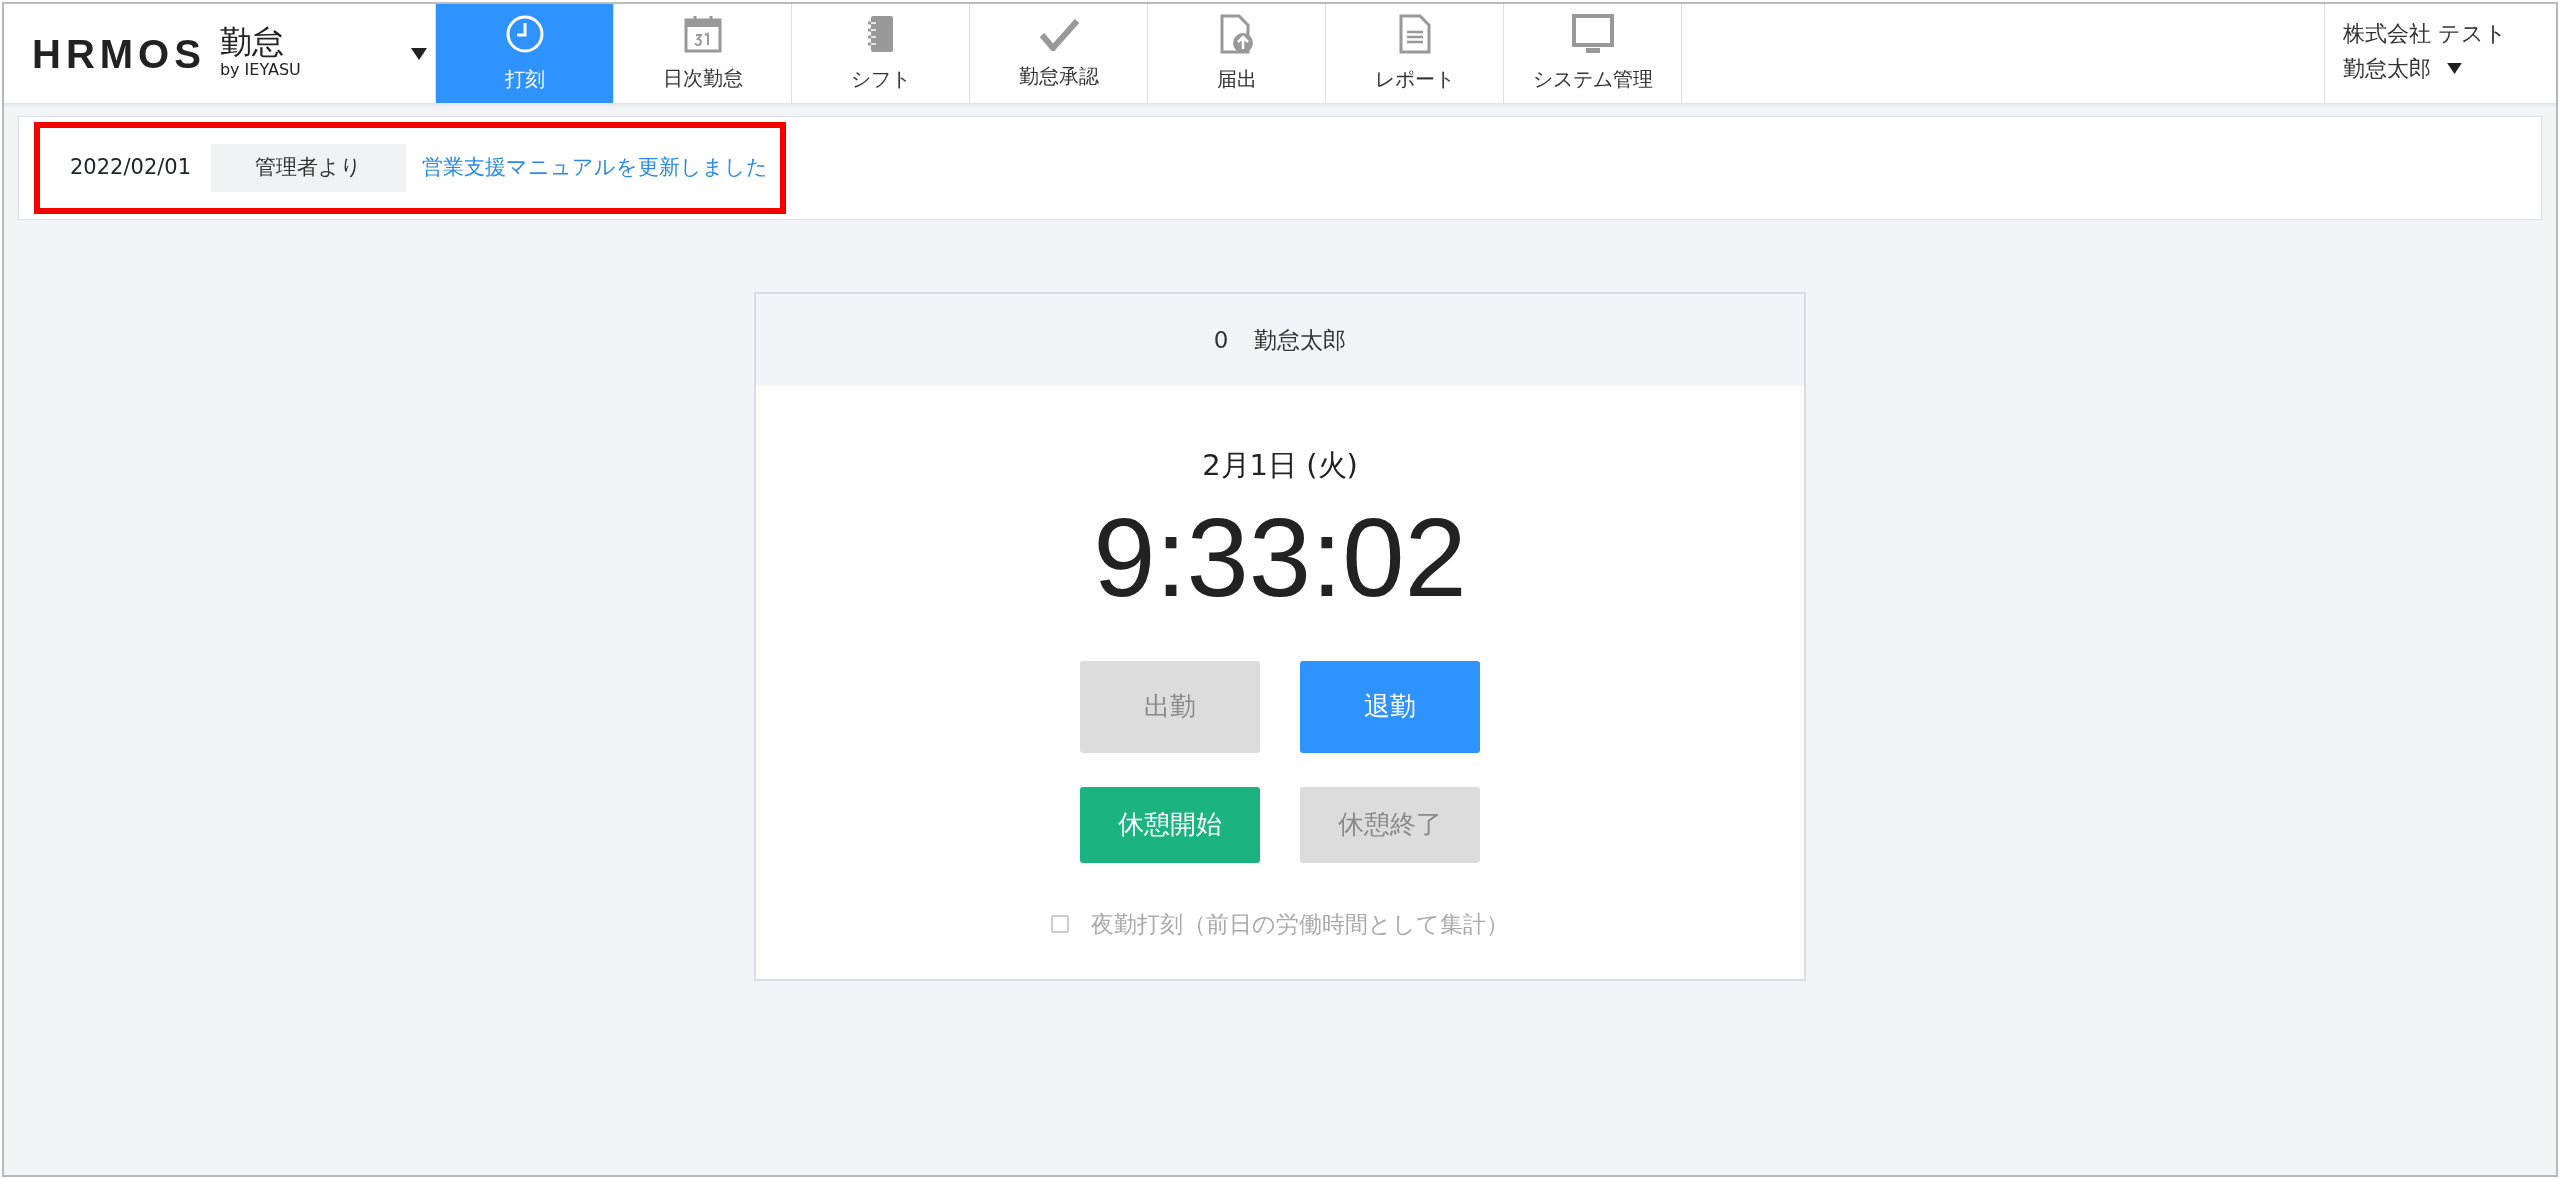  What do you see at coordinates (1236, 33) in the screenshot?
I see `document-upload-icon` at bounding box center [1236, 33].